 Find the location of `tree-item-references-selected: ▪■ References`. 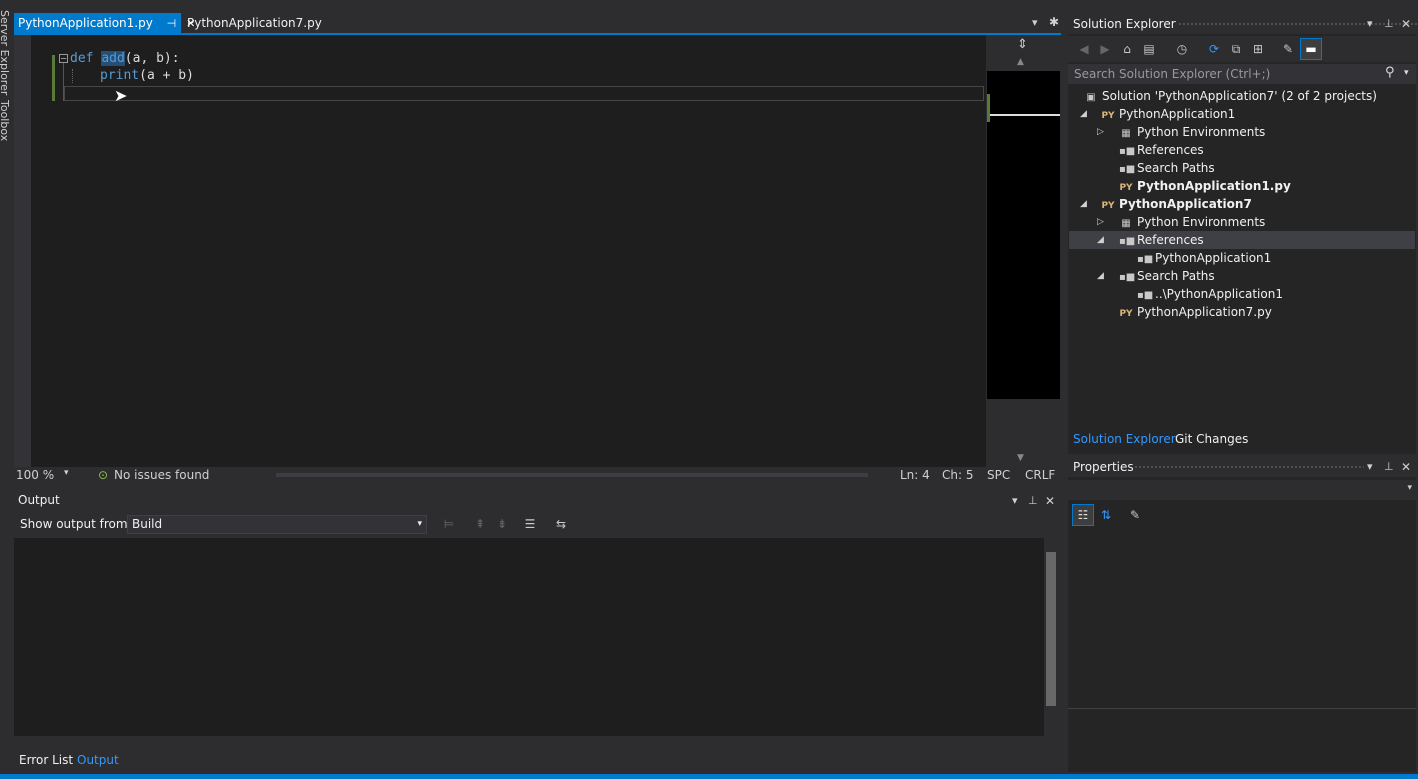

tree-item-references-selected: ▪■ References is located at coordinates (1161, 240).